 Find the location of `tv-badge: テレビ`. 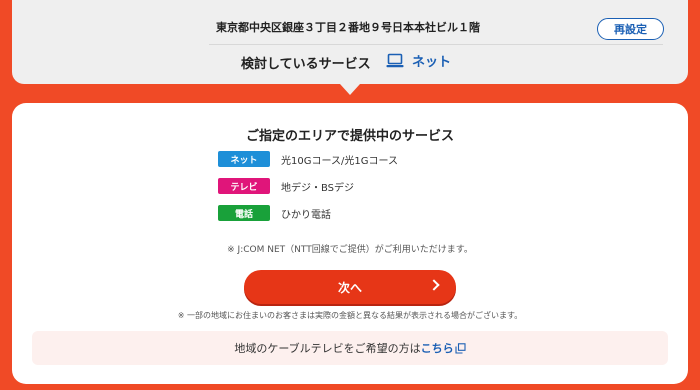

tv-badge: テレビ is located at coordinates (244, 186).